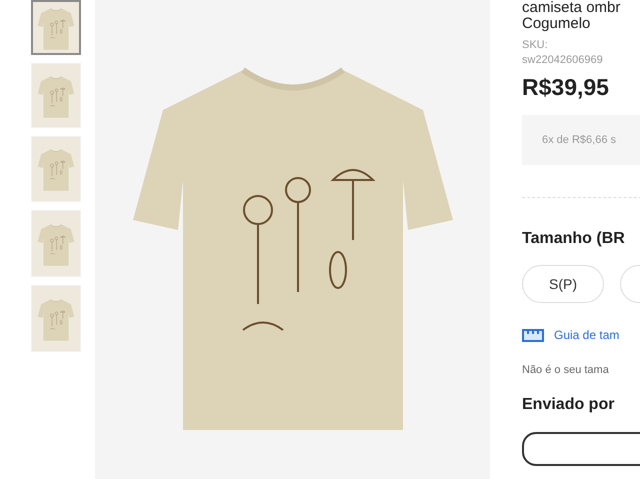 This screenshot has height=479, width=640. What do you see at coordinates (533, 335) in the screenshot?
I see `ruler-icon` at bounding box center [533, 335].